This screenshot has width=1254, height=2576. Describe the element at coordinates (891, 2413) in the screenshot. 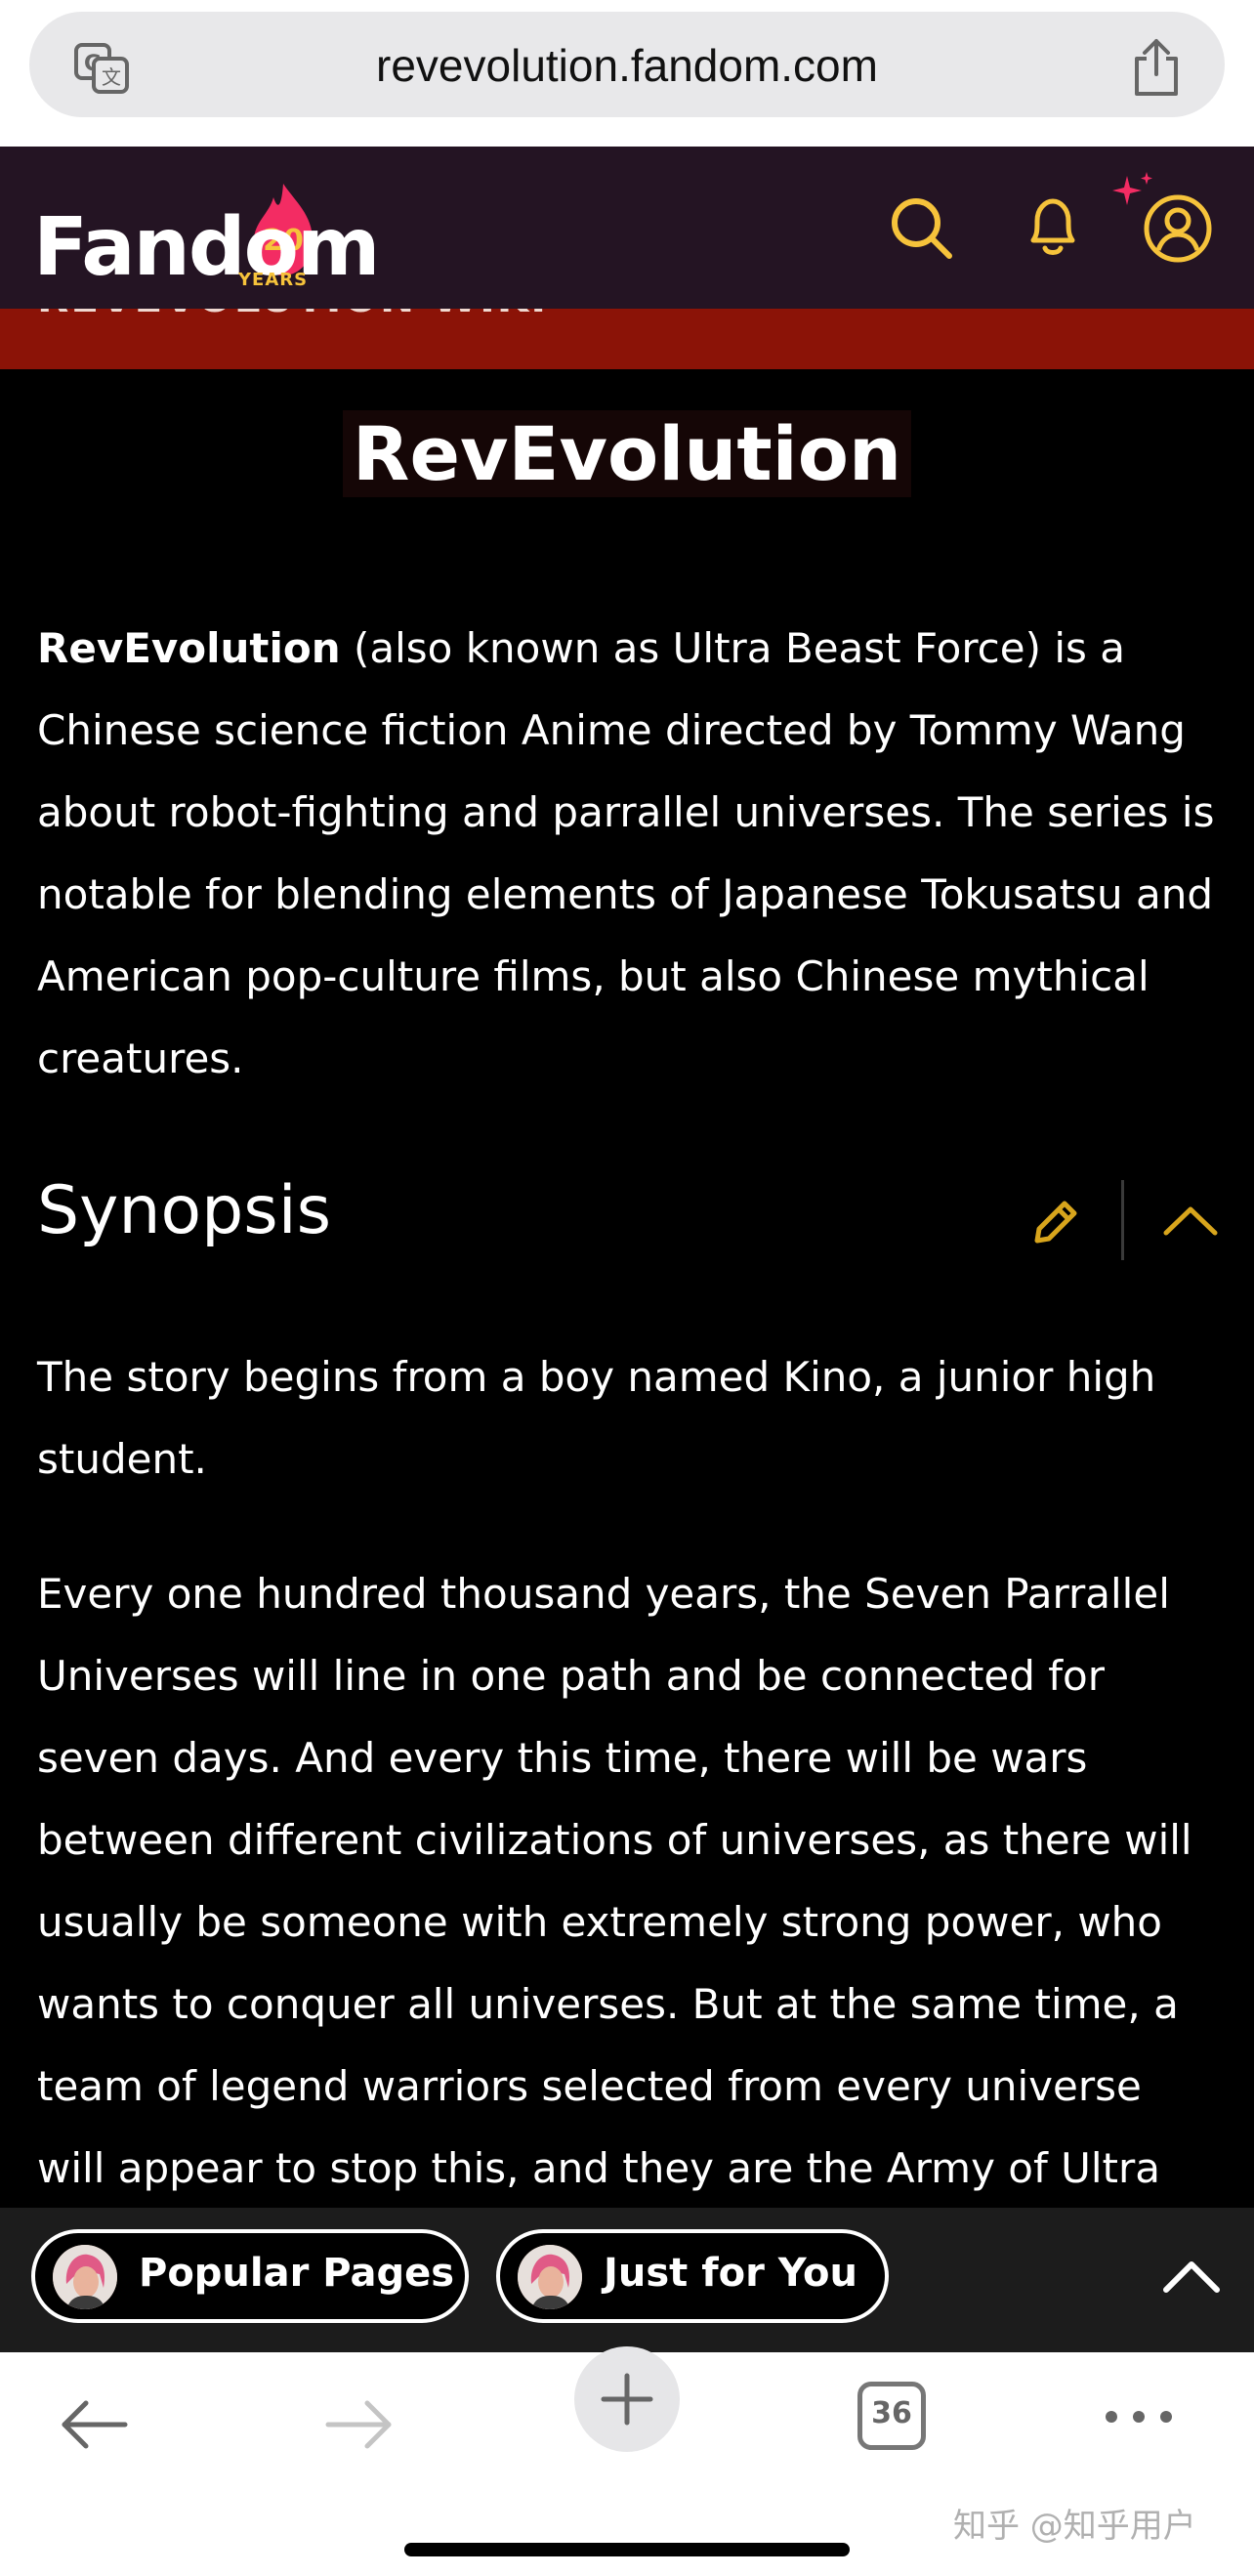

I see `tab-count: 36` at that location.